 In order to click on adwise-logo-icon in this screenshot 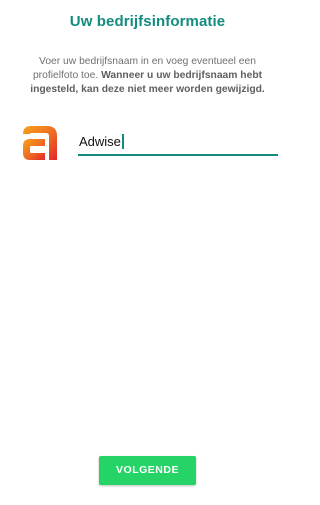, I will do `click(40, 143)`.